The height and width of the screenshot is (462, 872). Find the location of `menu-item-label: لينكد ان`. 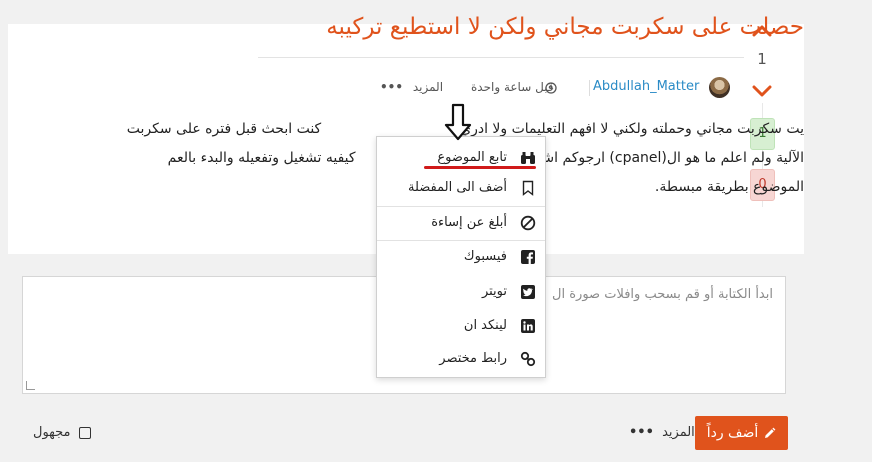

menu-item-label: لينكد ان is located at coordinates (485, 325).